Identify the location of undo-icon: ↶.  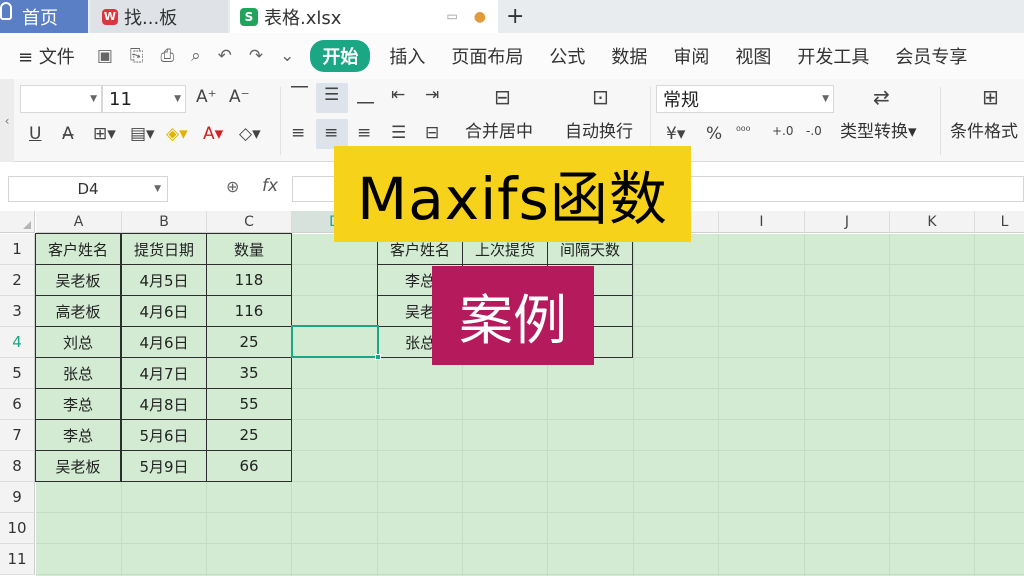
(225, 56).